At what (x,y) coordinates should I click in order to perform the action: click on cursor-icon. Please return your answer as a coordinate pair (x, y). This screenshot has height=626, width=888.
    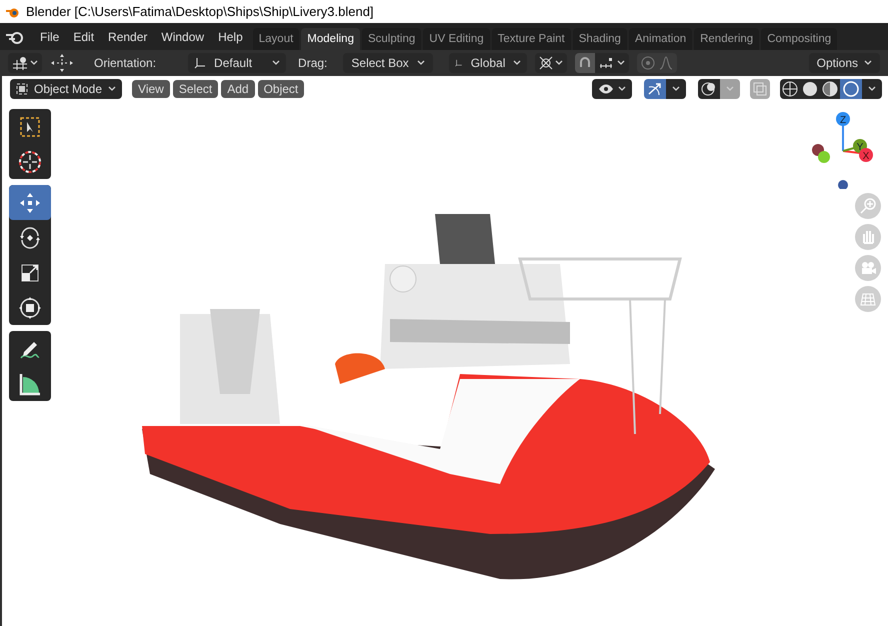
    Looking at the image, I should click on (30, 162).